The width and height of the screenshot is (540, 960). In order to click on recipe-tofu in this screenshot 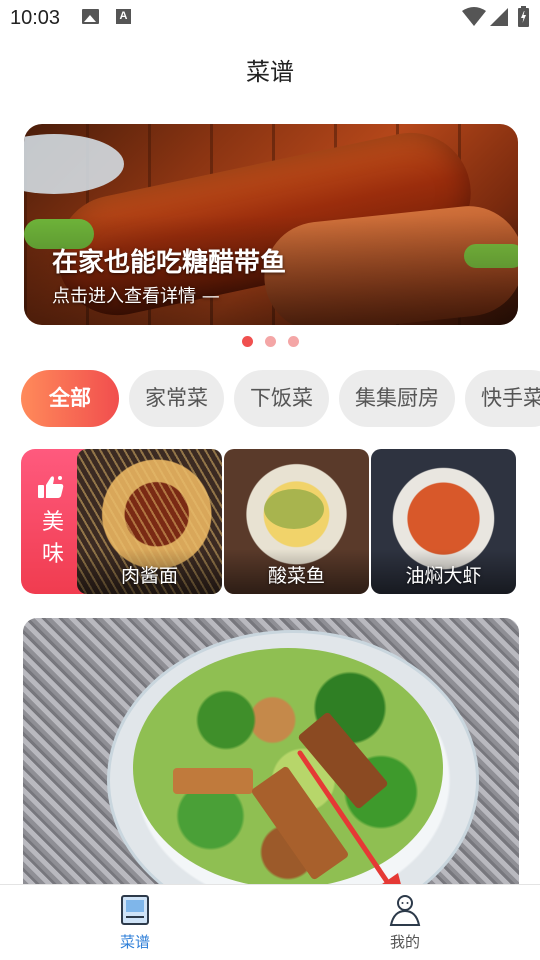, I will do `click(213, 781)`.